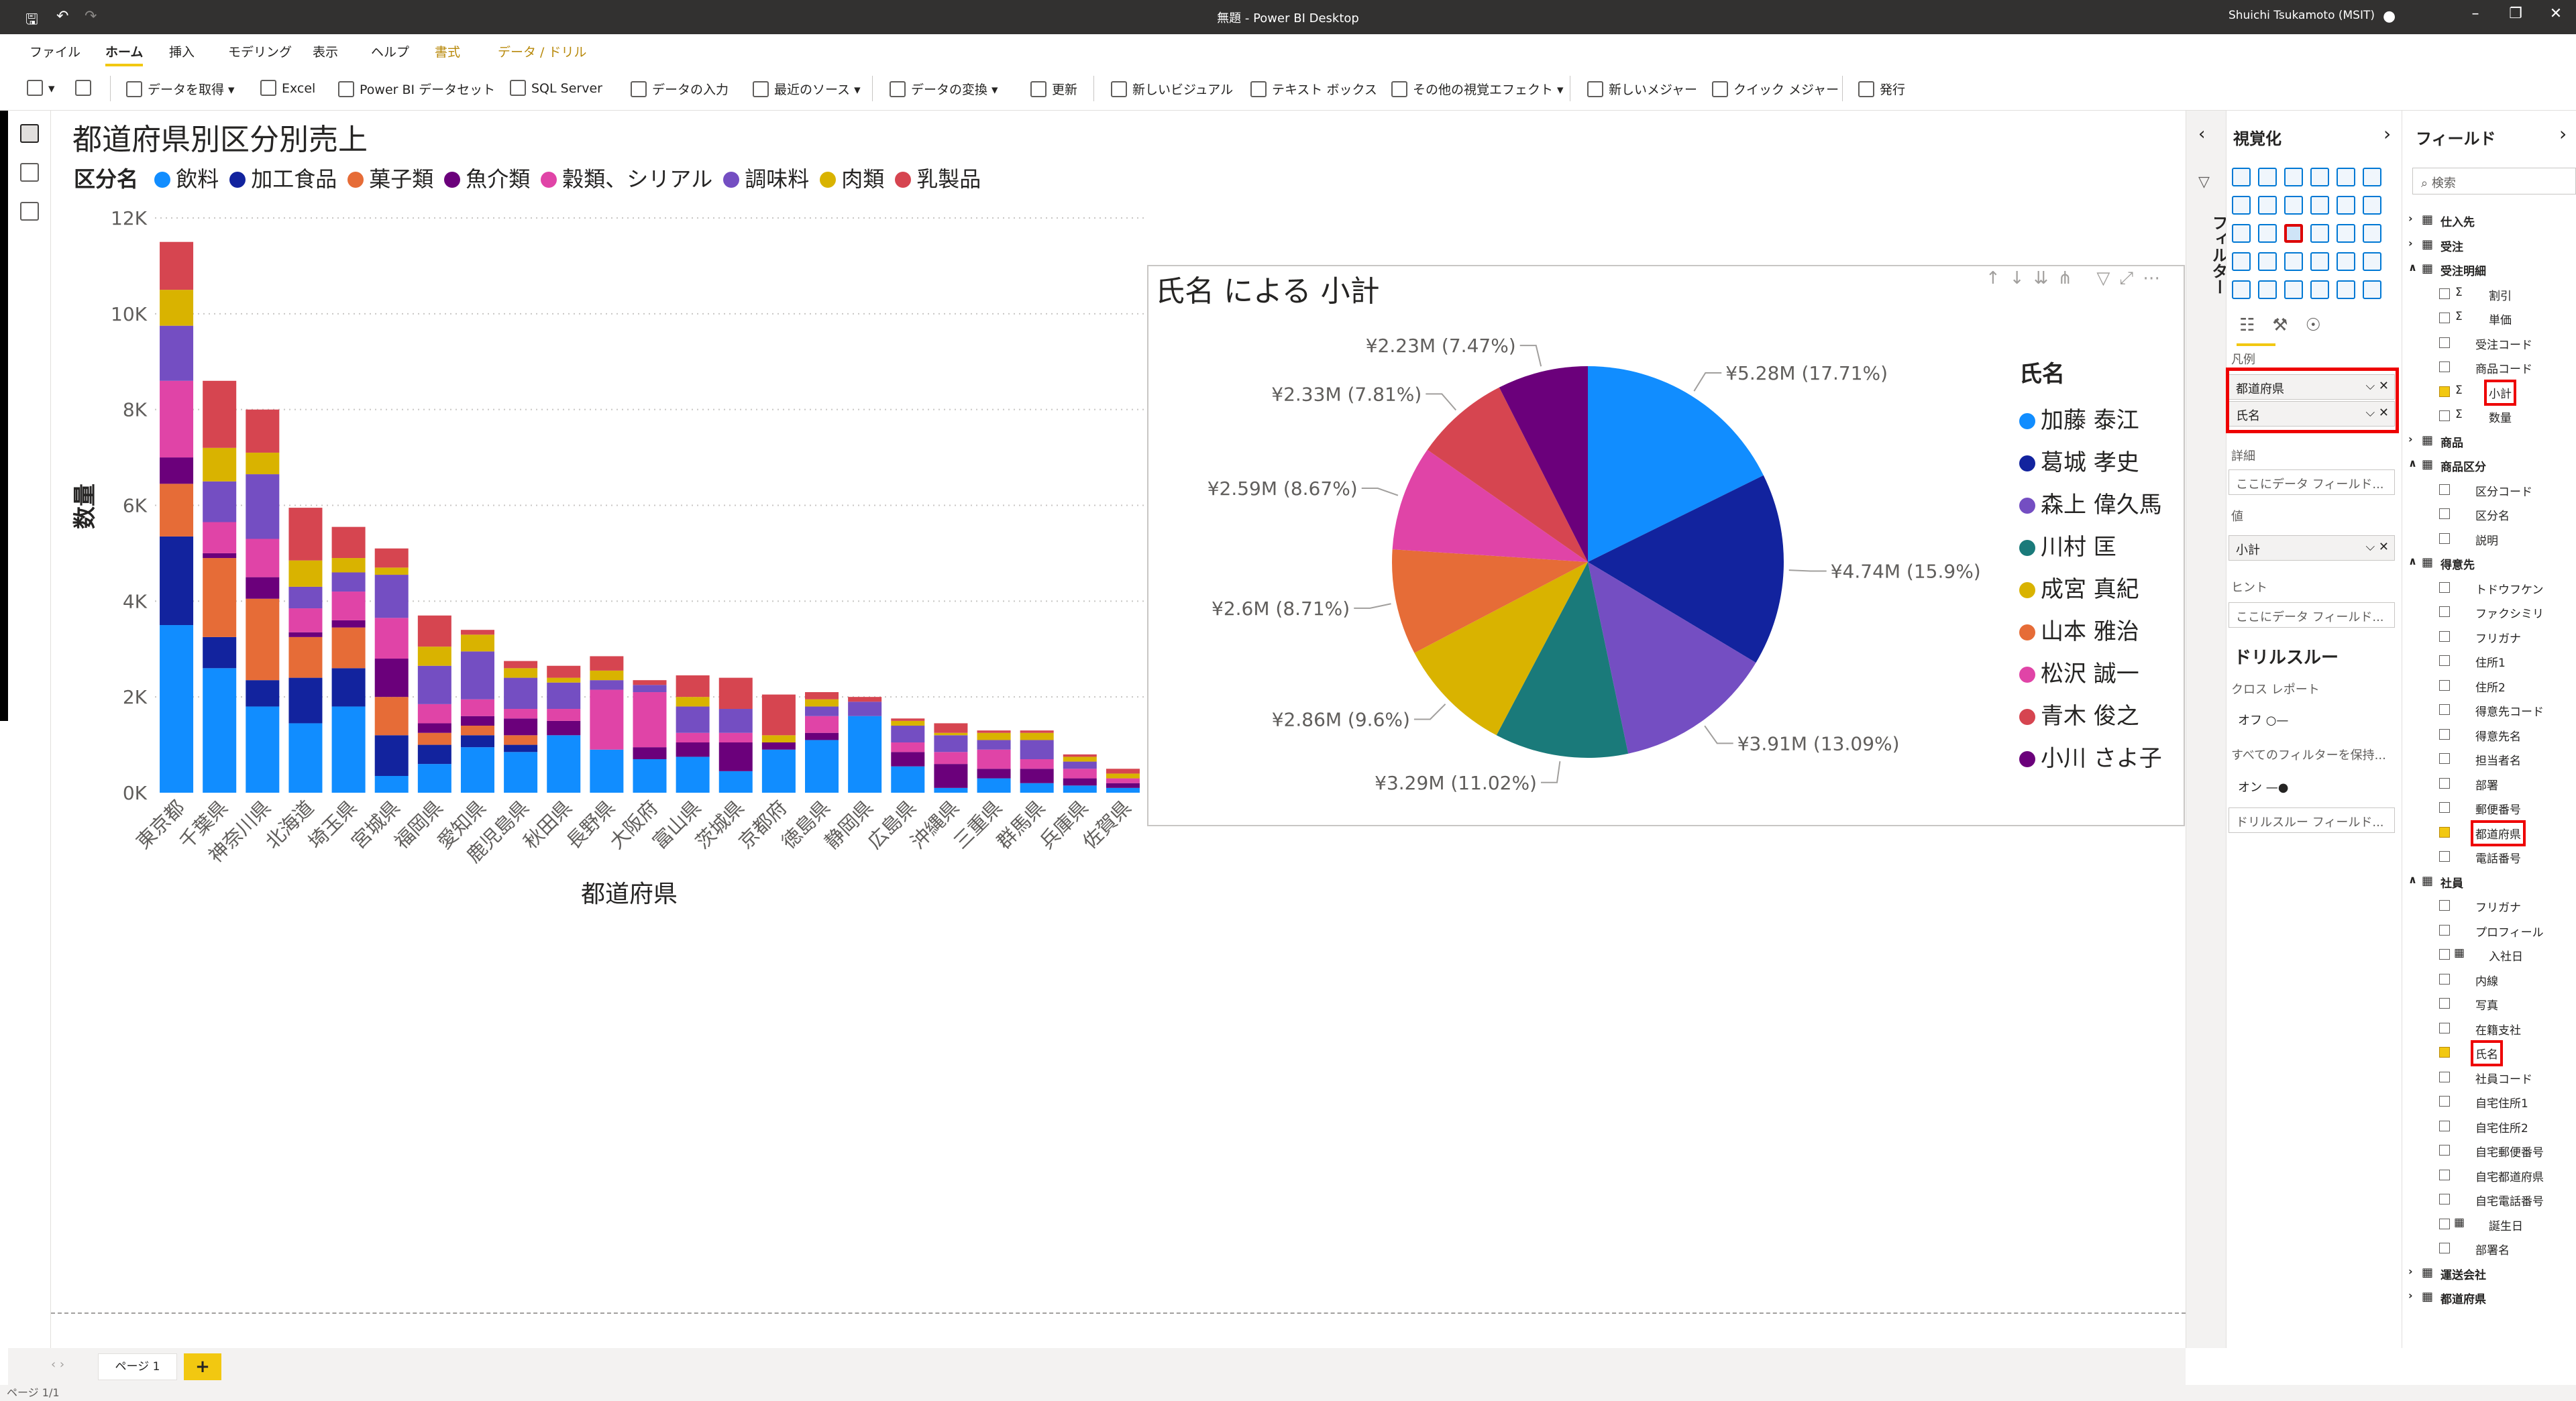 This screenshot has height=1401, width=2576. What do you see at coordinates (2492, 612) in the screenshot?
I see `field-item: ファクシミリ` at bounding box center [2492, 612].